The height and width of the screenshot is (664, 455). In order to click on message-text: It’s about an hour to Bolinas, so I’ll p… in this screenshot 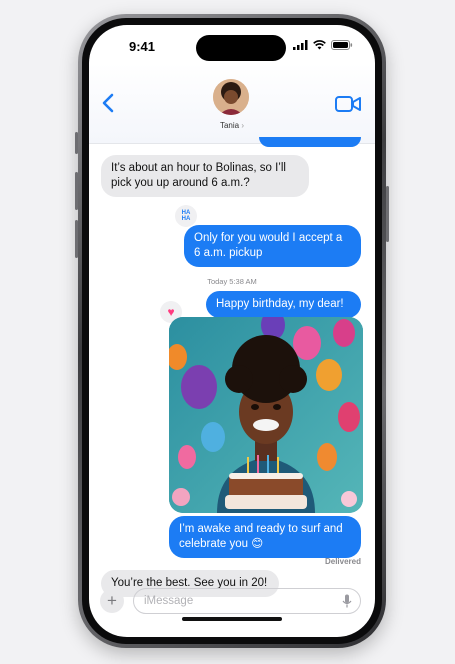, I will do `click(198, 175)`.